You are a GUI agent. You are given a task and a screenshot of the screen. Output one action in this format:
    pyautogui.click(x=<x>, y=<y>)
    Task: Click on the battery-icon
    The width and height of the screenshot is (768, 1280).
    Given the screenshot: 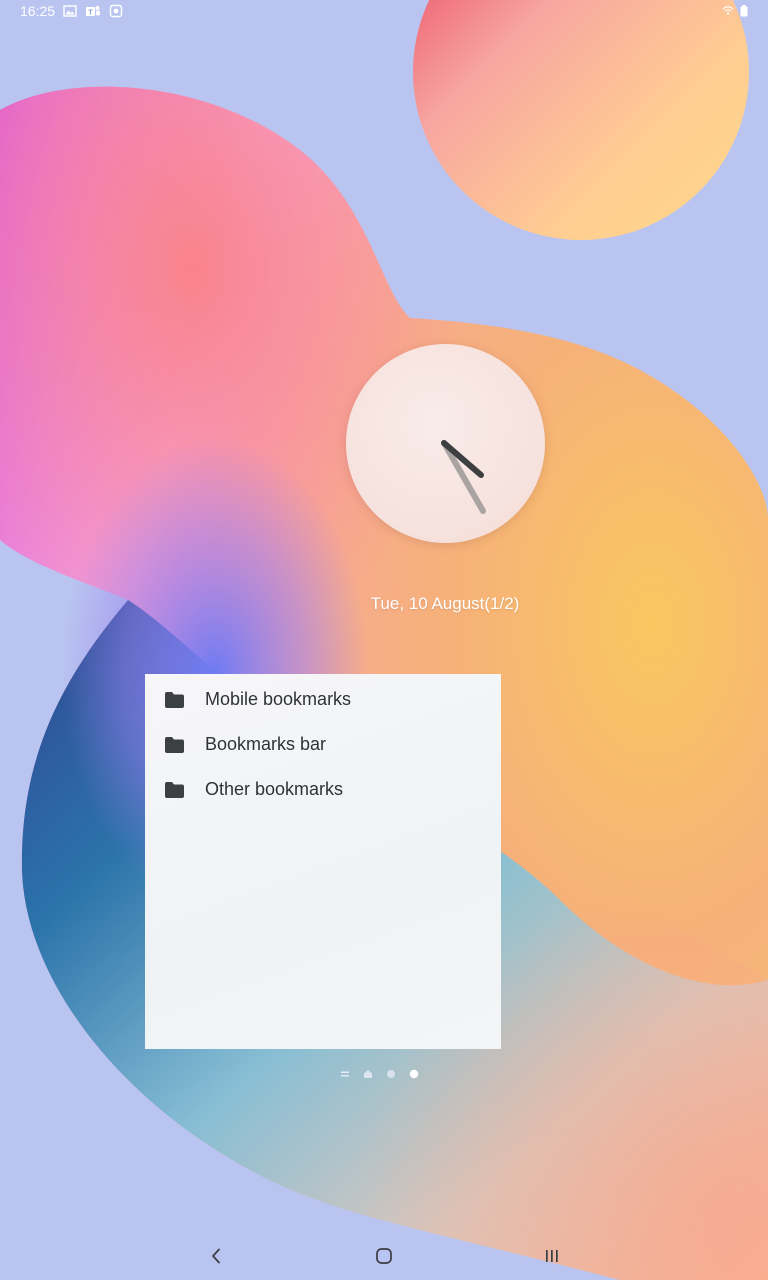 What is the action you would take?
    pyautogui.click(x=744, y=11)
    